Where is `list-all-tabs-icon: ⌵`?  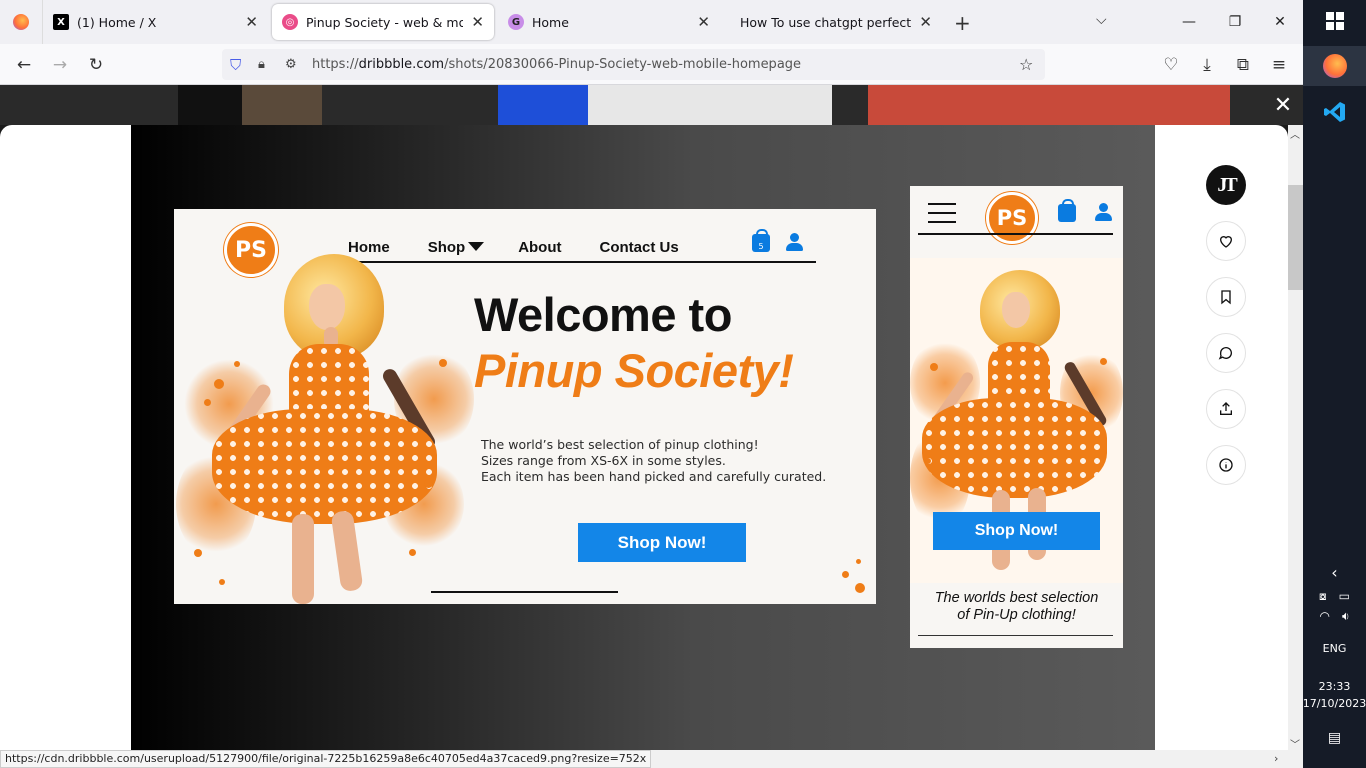 list-all-tabs-icon: ⌵ is located at coordinates (1101, 20).